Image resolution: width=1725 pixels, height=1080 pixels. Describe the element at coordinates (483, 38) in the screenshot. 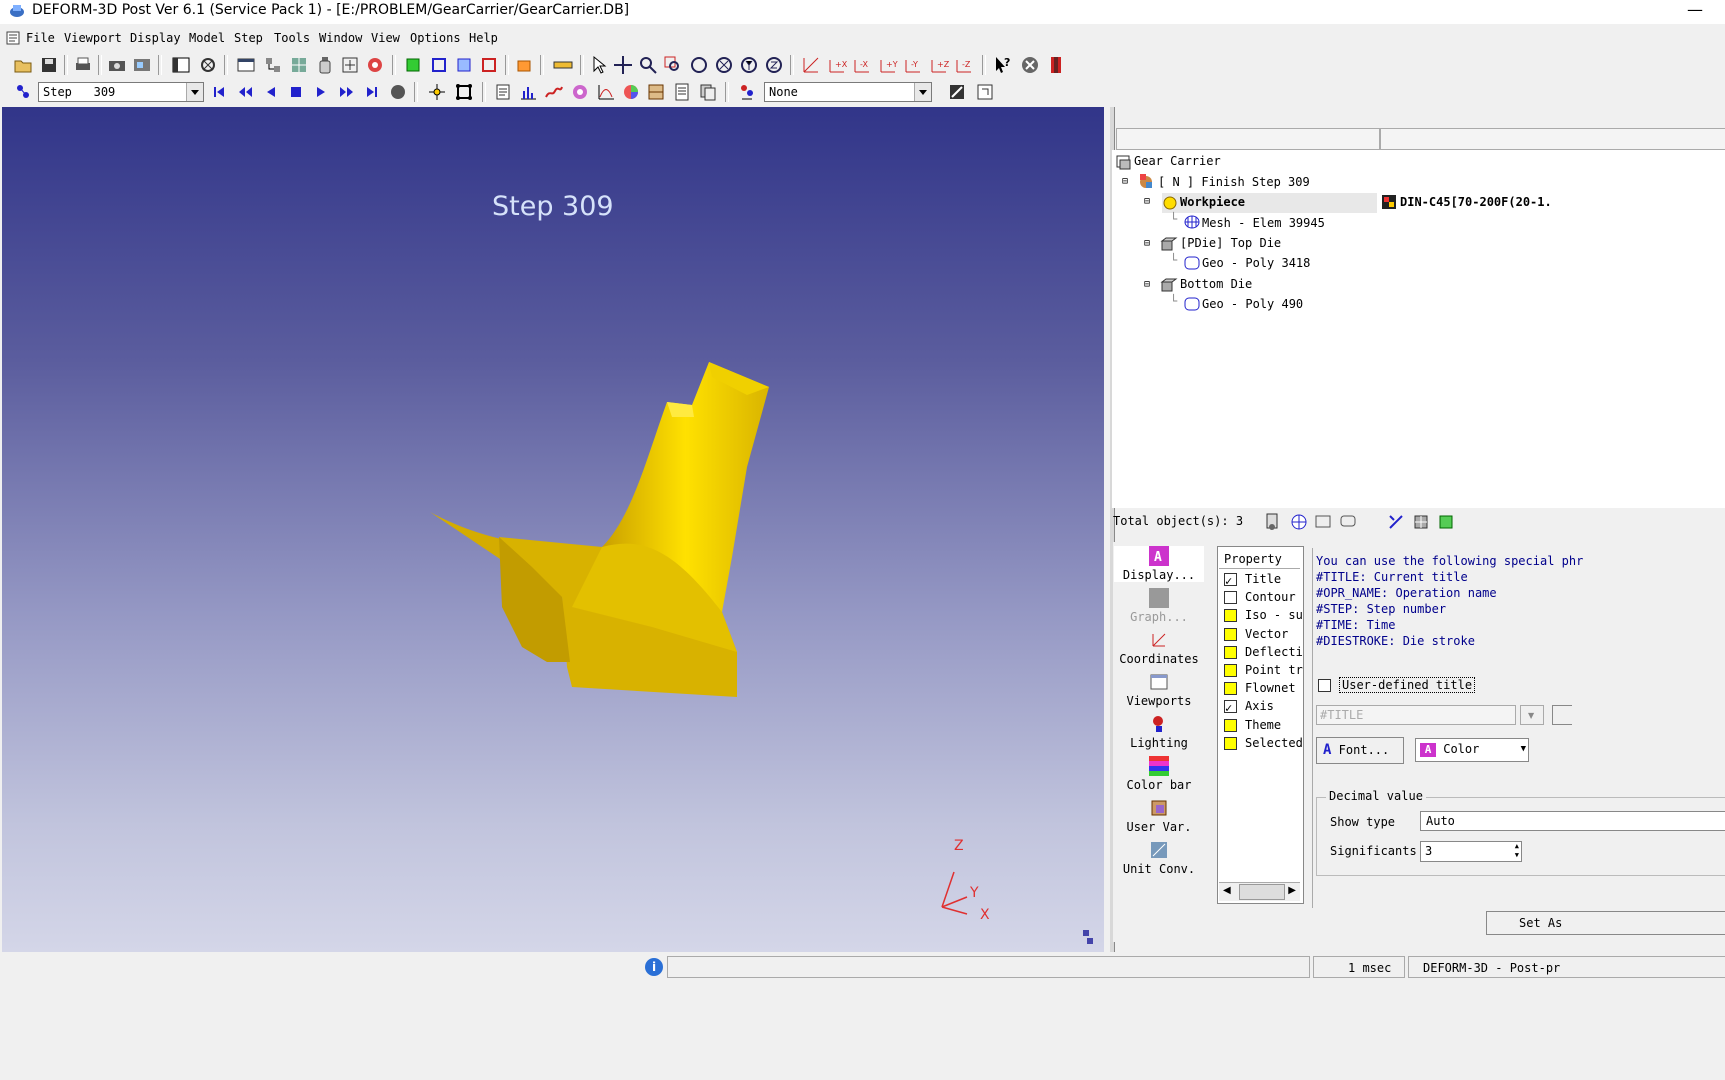

I see `menu-help: Help` at that location.